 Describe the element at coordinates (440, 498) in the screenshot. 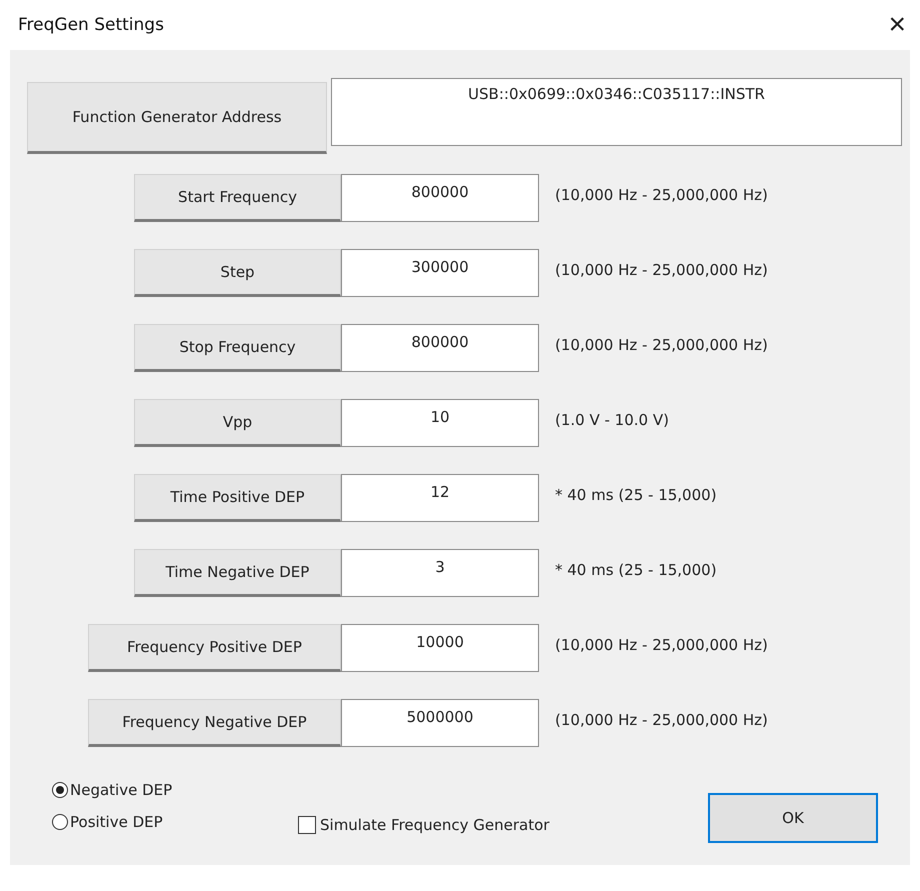

I see `parameter-field: 12` at that location.